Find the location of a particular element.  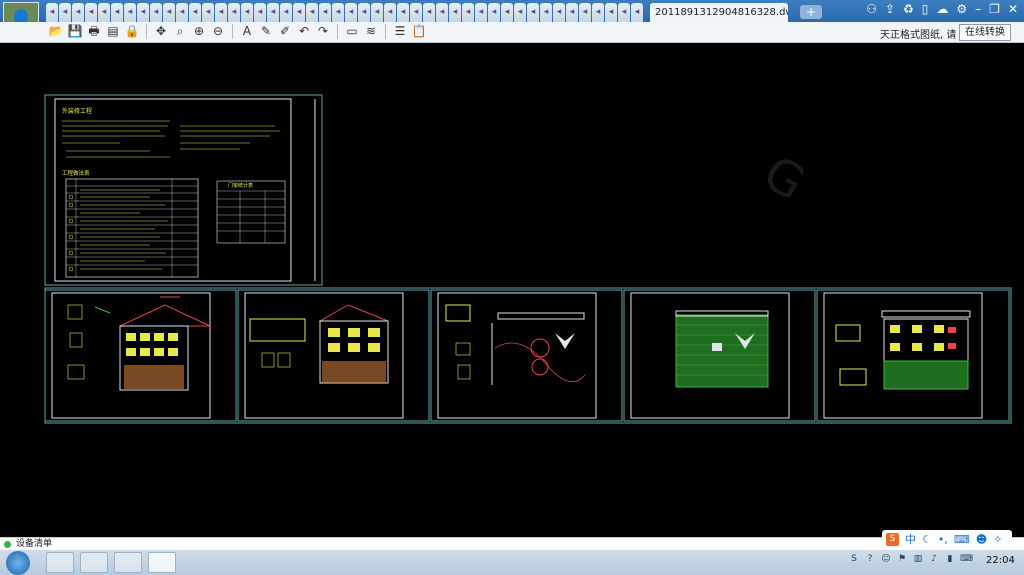

measure-icon: ▭ is located at coordinates (352, 31).